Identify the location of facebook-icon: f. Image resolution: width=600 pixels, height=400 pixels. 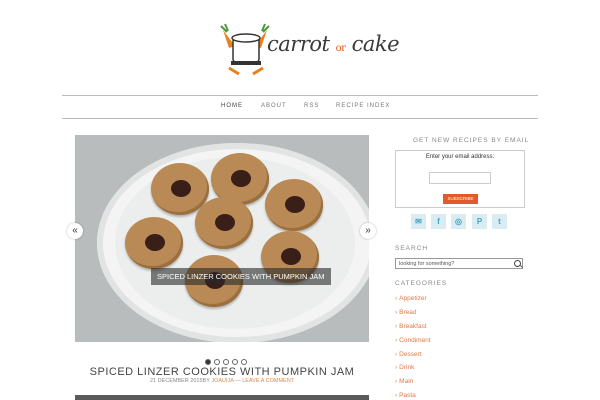
(438, 221).